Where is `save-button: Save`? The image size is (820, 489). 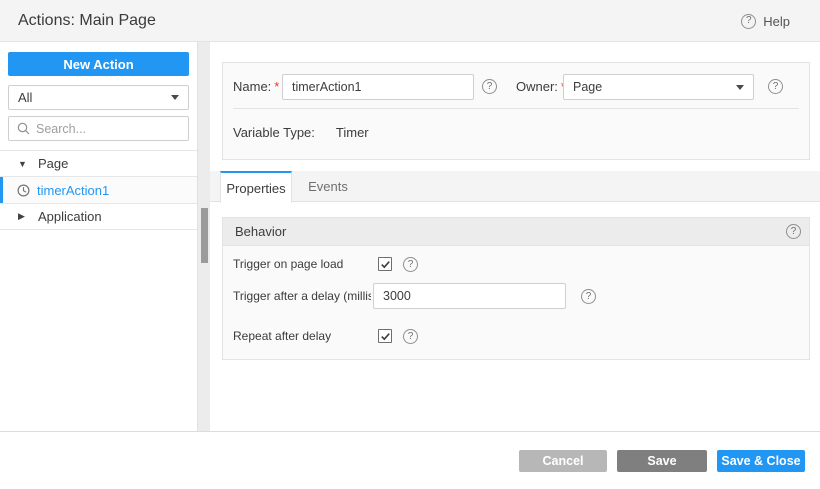 save-button: Save is located at coordinates (662, 461).